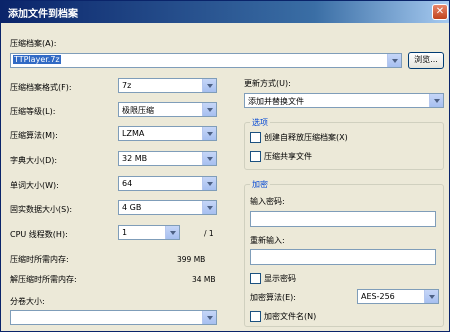 The width and height of the screenshot is (450, 332). I want to click on window-title: 添加文件到档案, so click(43, 14).